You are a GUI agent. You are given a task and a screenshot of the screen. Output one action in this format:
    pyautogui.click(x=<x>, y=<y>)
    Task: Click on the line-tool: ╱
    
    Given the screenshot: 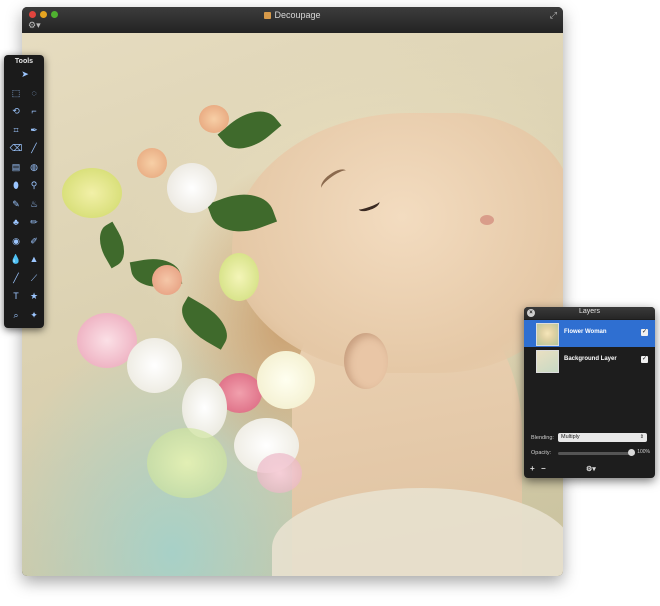 What is the action you would take?
    pyautogui.click(x=34, y=148)
    